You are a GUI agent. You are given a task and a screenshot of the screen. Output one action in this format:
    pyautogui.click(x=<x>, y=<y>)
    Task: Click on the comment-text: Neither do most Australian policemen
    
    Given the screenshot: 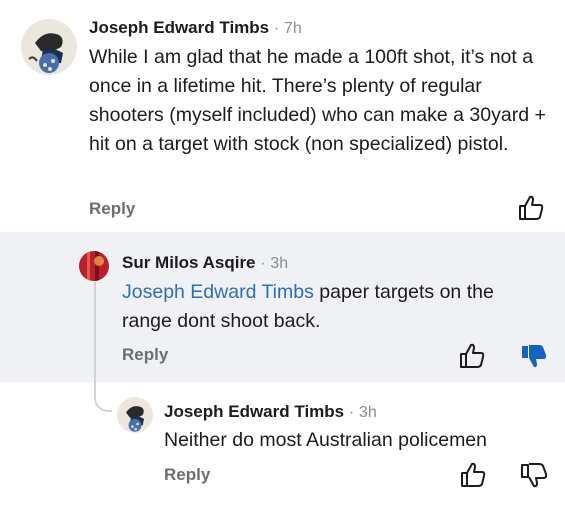 What is the action you would take?
    pyautogui.click(x=325, y=440)
    